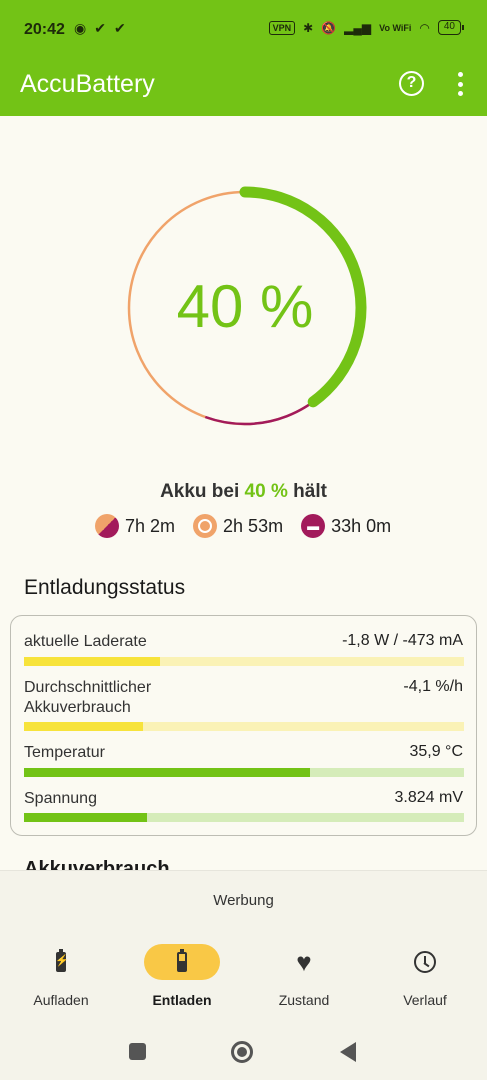  I want to click on back-button, so click(348, 1052).